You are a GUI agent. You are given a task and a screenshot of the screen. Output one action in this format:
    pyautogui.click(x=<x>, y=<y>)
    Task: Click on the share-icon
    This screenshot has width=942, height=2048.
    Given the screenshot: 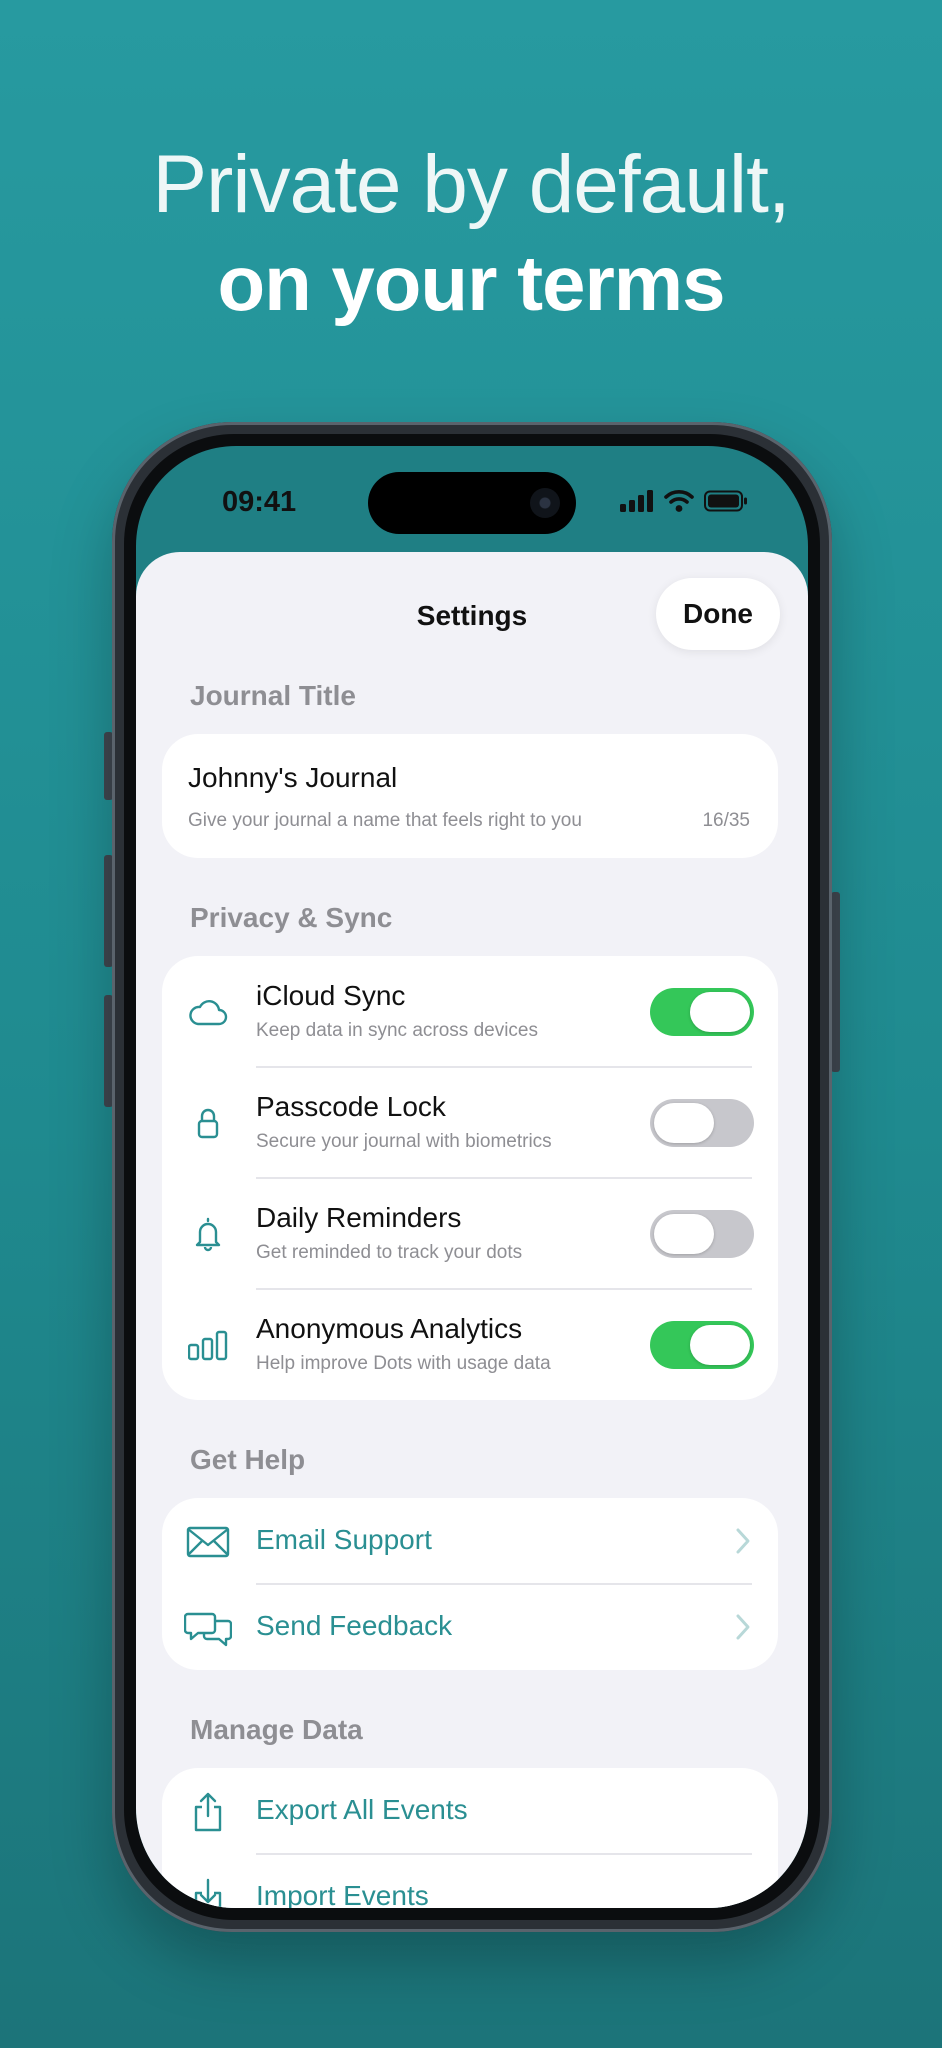 What is the action you would take?
    pyautogui.click(x=208, y=1812)
    